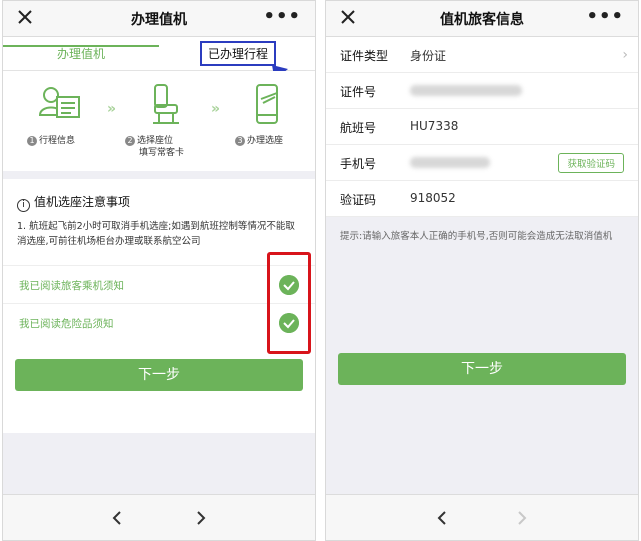 This screenshot has height=541, width=641. What do you see at coordinates (428, 55) in the screenshot?
I see `id-type-select: 身份证` at bounding box center [428, 55].